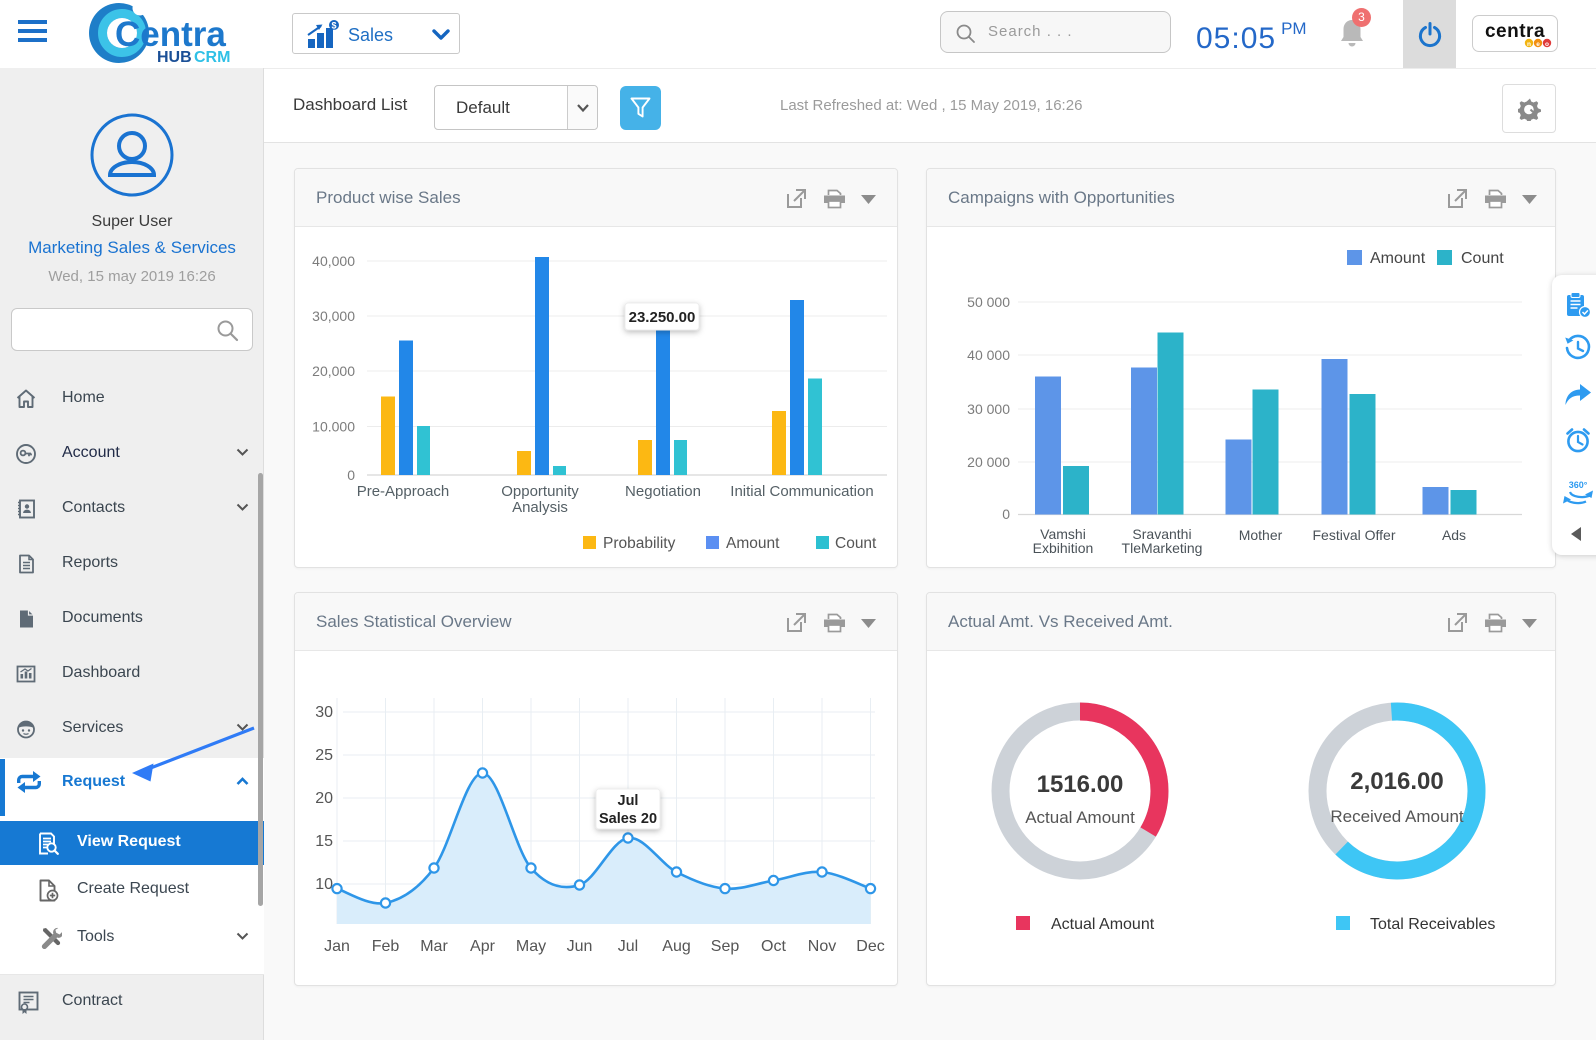 Image resolution: width=1596 pixels, height=1040 pixels. I want to click on svg-text: 25, so click(324, 755).